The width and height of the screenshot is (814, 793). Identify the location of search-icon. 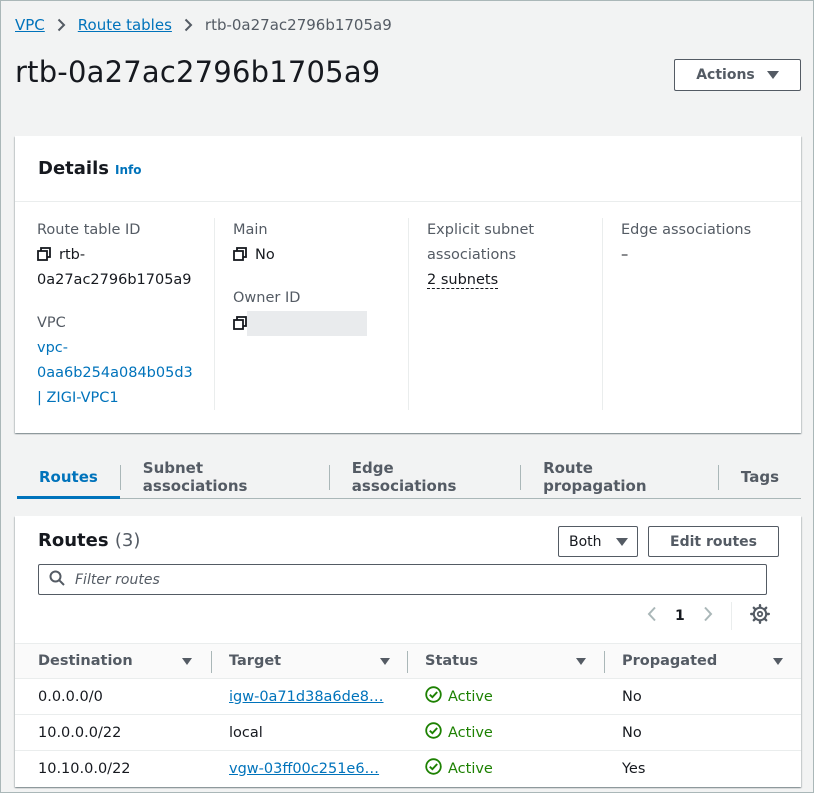
(57, 580).